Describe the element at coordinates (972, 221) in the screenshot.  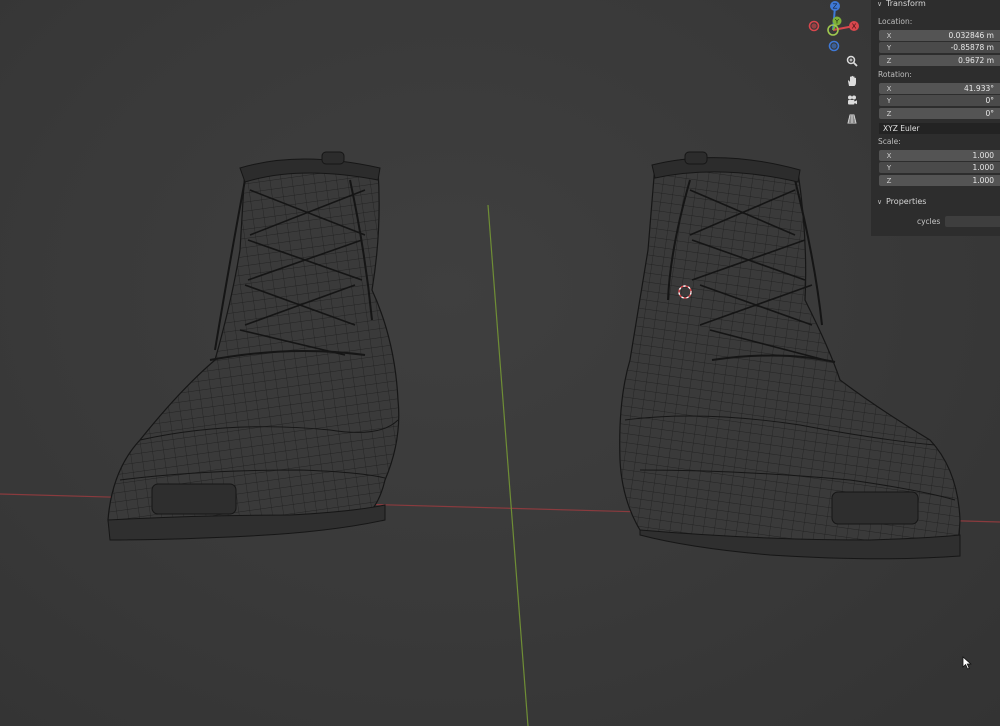
I see `cycles-field` at that location.